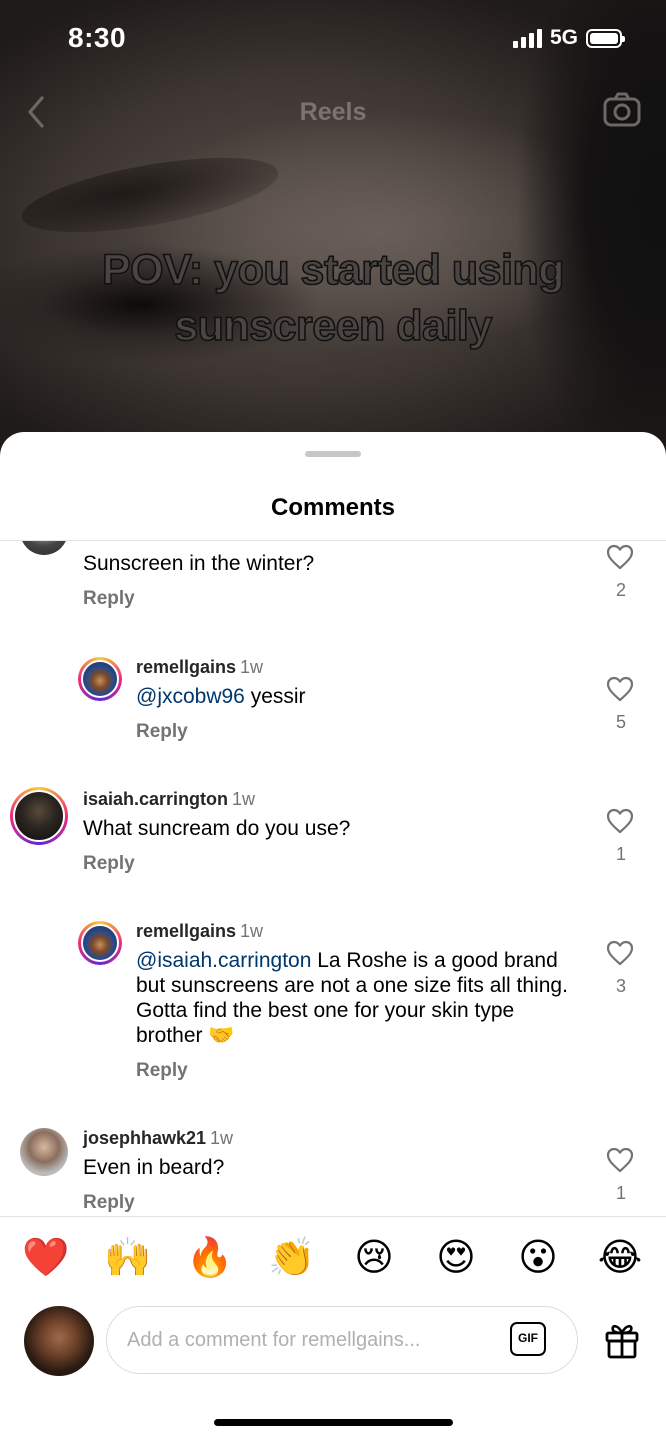 Image resolution: width=666 pixels, height=1440 pixels. Describe the element at coordinates (333, 1170) in the screenshot. I see `comment-item: josephhawk21 1w Even in beard? Reply 1` at that location.